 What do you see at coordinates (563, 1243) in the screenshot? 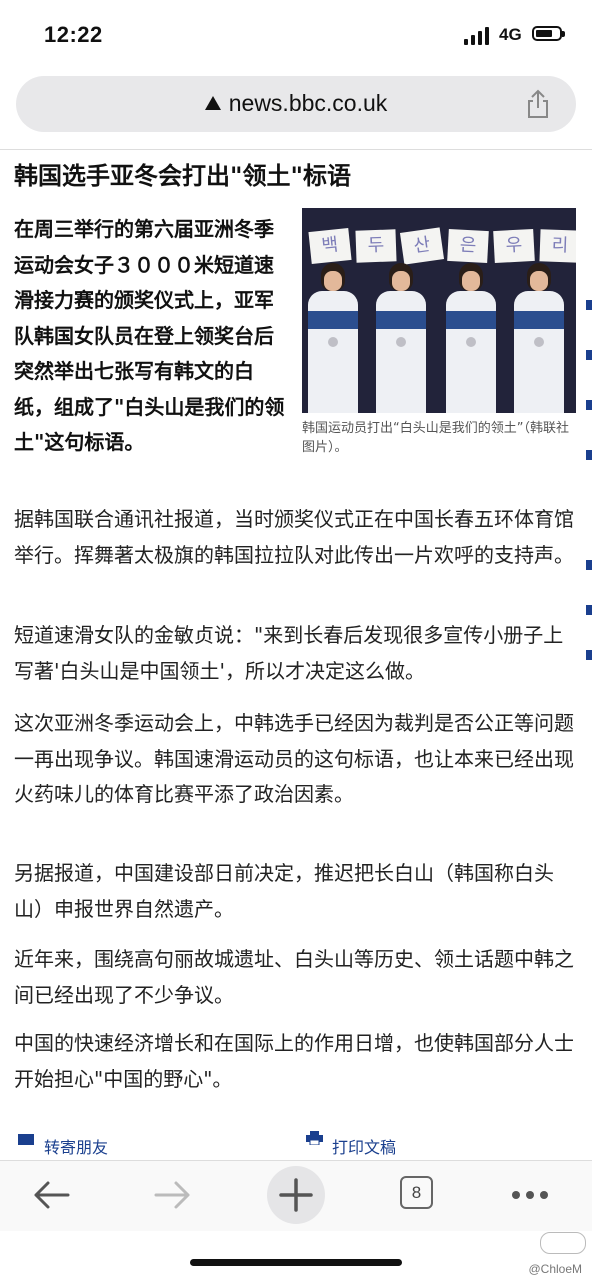
I see `watermark-logo` at bounding box center [563, 1243].